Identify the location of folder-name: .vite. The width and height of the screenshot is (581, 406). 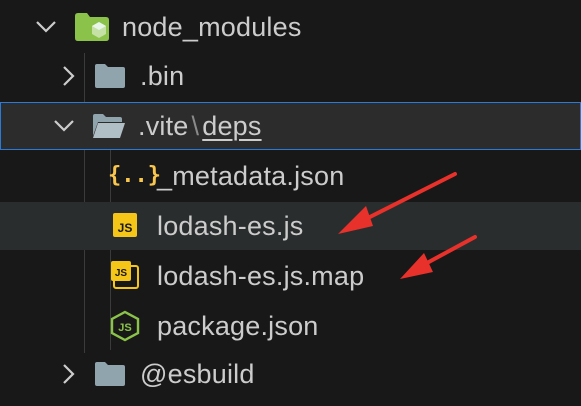
(163, 126).